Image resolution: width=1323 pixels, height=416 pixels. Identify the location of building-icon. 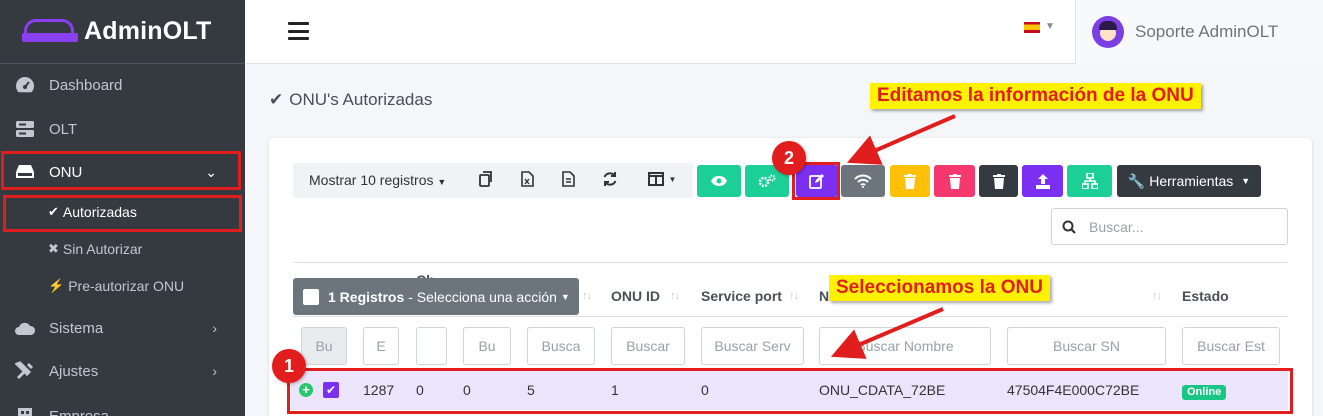
(25, 411).